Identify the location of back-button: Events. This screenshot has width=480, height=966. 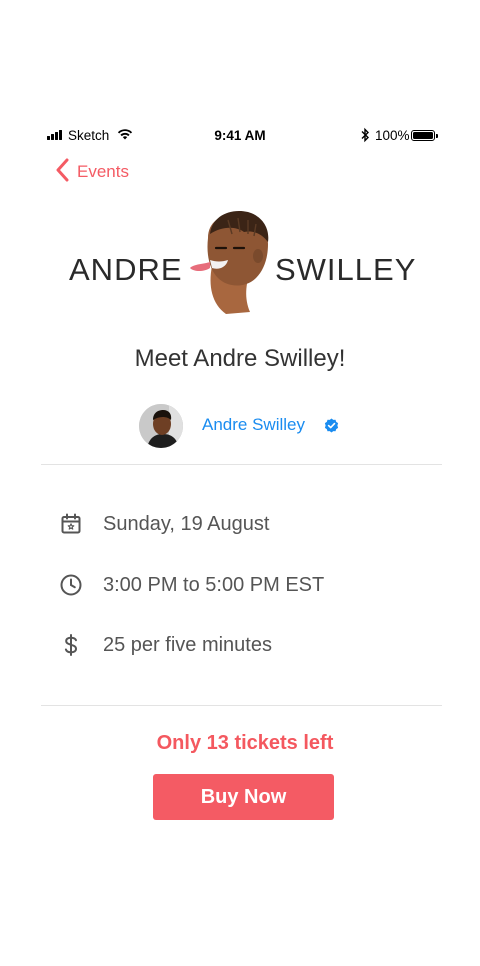
(92, 172).